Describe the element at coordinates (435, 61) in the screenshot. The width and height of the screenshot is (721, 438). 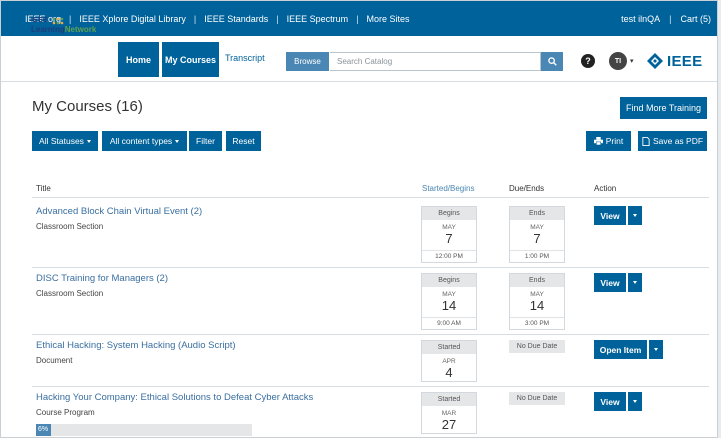
I see `search-input` at that location.